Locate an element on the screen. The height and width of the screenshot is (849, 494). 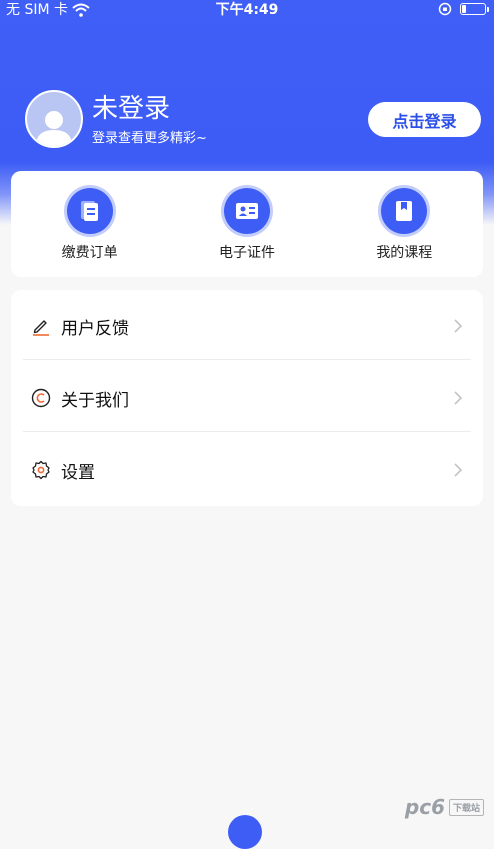
quick-action-courses: 我的课程 is located at coordinates (404, 224).